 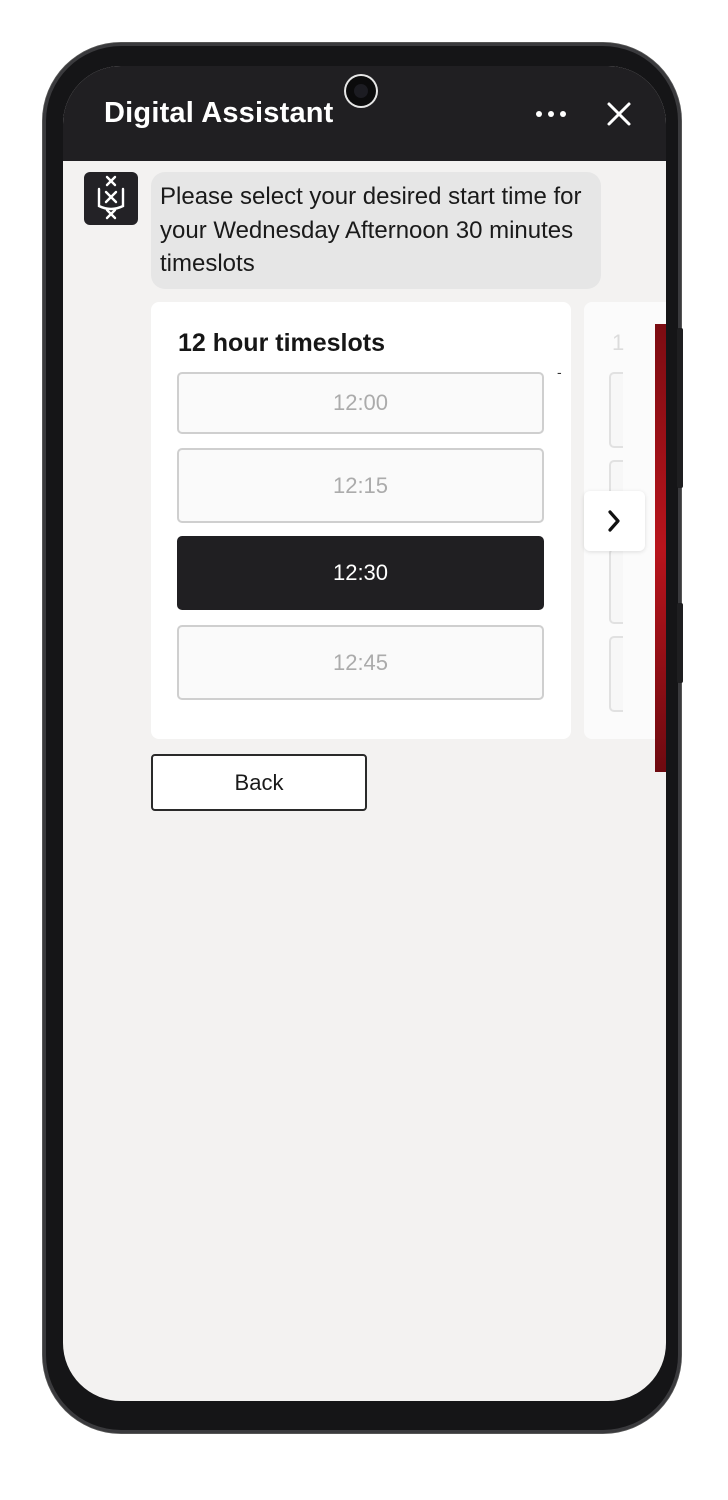 I want to click on background-image-strip, so click(x=660, y=548).